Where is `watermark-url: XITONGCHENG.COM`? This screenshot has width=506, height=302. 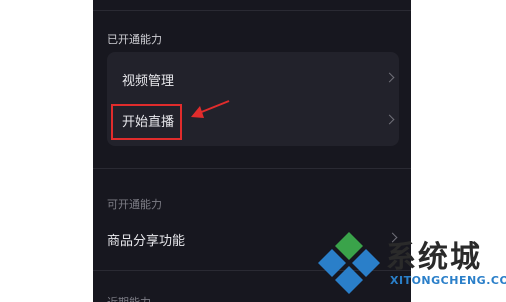 watermark-url: XITONGCHENG.COM is located at coordinates (448, 280).